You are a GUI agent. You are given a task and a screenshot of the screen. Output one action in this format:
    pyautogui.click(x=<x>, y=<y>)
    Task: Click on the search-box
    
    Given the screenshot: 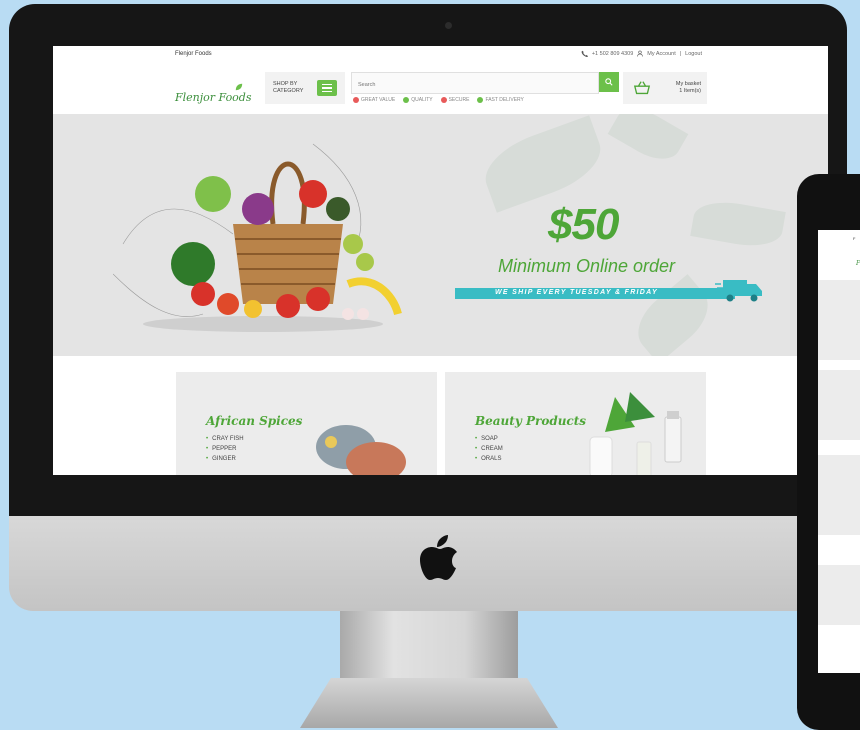 What is the action you would take?
    pyautogui.click(x=475, y=83)
    